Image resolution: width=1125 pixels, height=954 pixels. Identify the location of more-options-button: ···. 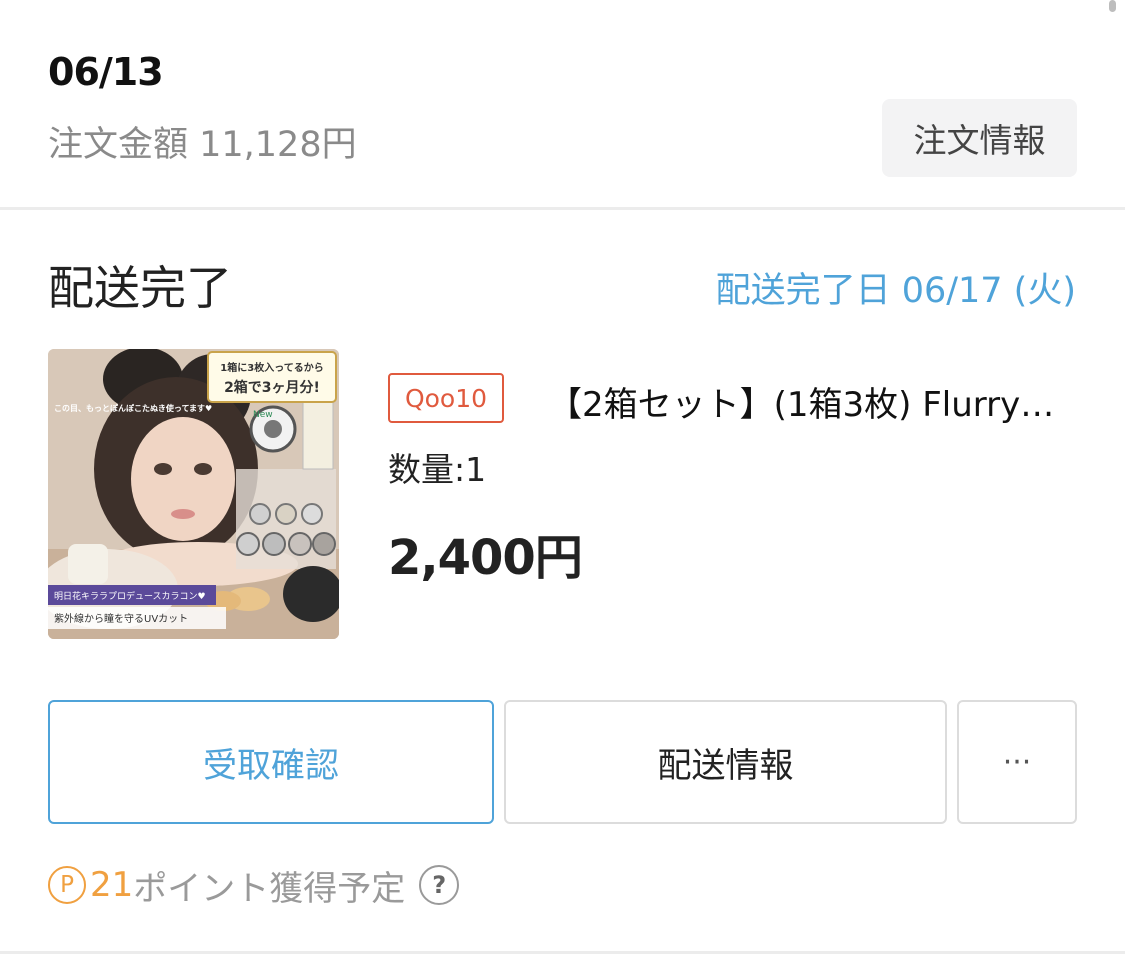
(1017, 762).